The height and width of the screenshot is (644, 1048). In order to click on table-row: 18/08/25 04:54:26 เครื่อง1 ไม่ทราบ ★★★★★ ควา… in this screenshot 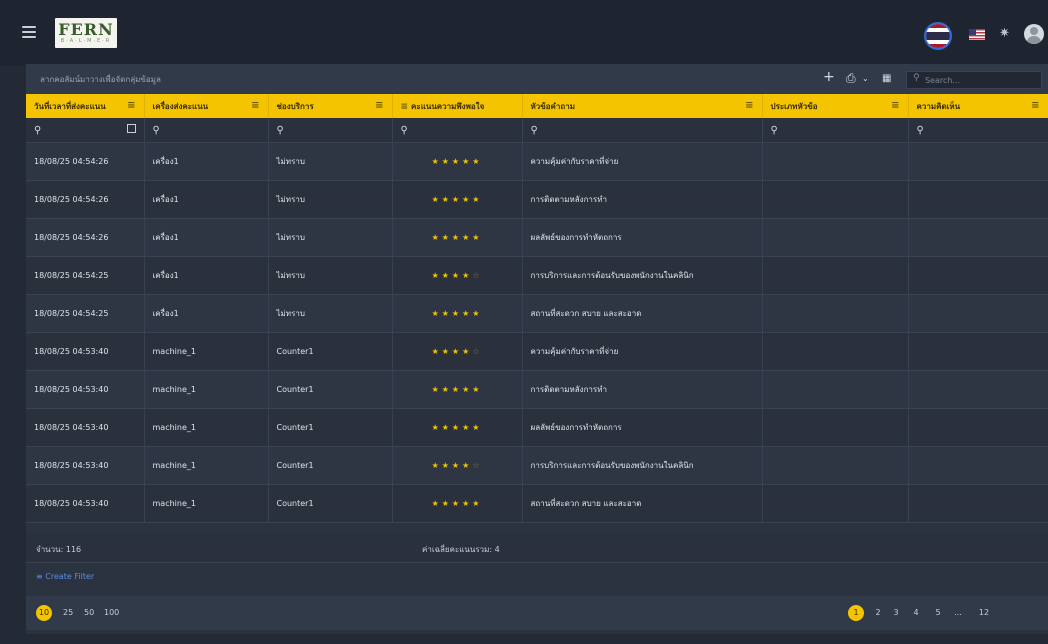, I will do `click(537, 161)`.